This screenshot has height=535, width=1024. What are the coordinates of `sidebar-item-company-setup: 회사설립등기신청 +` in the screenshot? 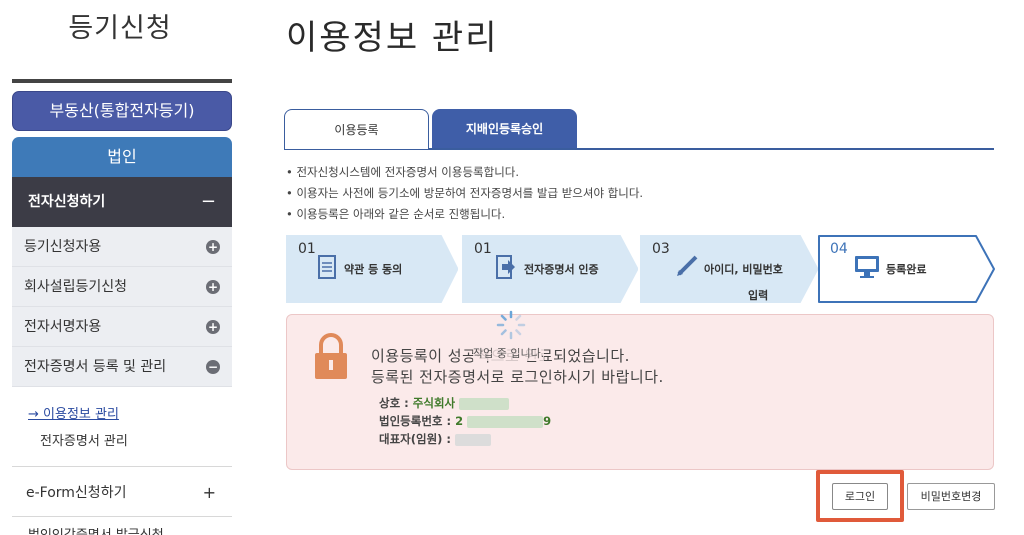 It's located at (122, 287).